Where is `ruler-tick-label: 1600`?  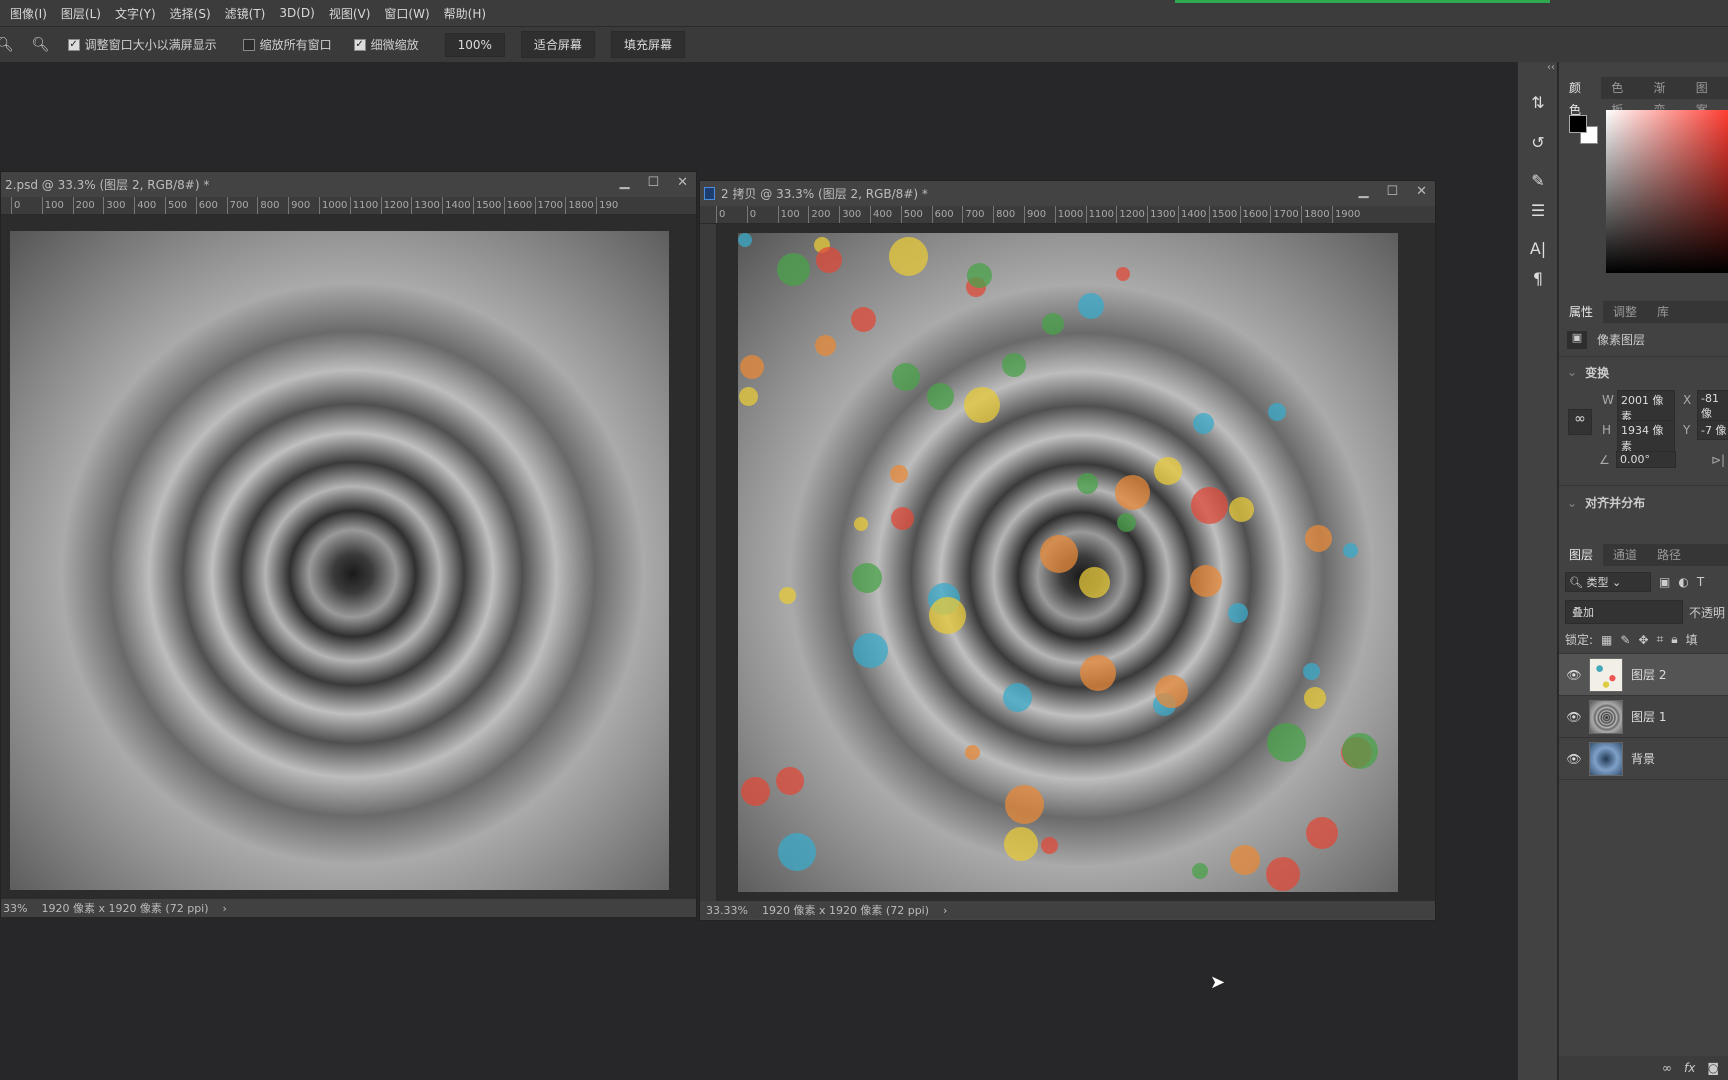
ruler-tick-label: 1600 is located at coordinates (519, 205).